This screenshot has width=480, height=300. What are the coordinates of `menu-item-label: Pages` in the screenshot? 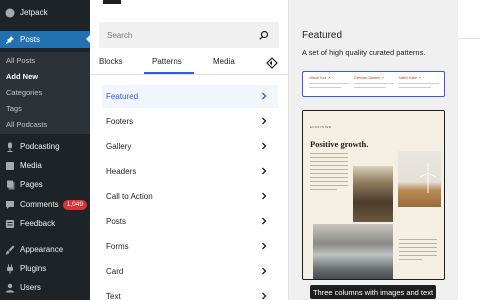 It's located at (31, 184).